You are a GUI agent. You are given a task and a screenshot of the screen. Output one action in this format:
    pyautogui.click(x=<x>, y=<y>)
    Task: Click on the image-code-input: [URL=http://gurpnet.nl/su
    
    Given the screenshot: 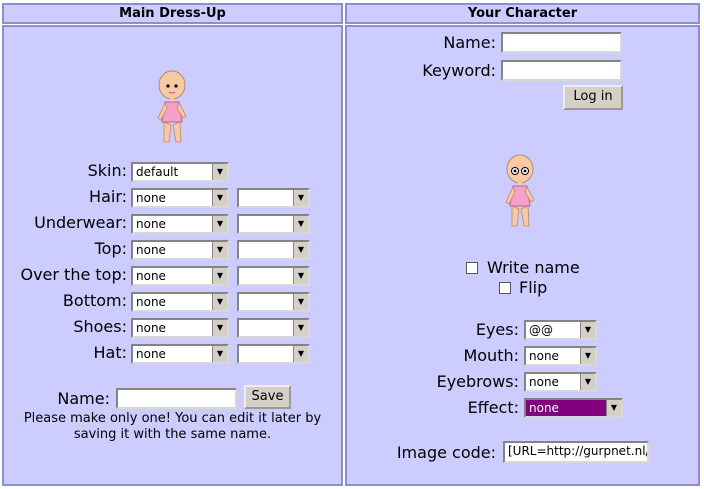 What is the action you would take?
    pyautogui.click(x=576, y=452)
    